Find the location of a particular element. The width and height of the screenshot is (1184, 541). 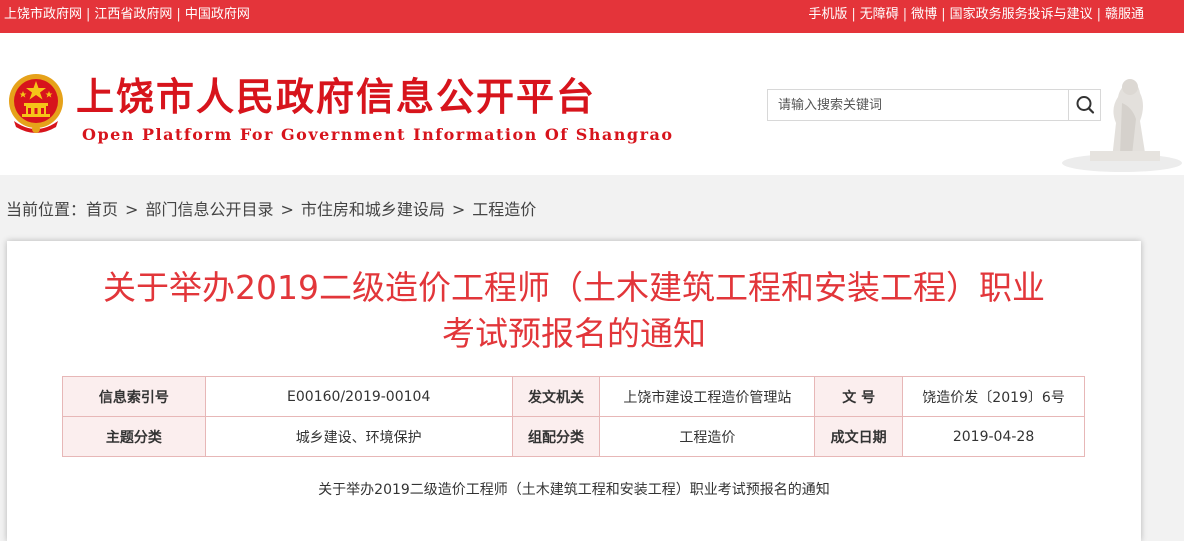

article-summary: 关于举办2019二级造价工程师（土木建筑工程和安装工程）职业考试预报名的通知 is located at coordinates (574, 490).